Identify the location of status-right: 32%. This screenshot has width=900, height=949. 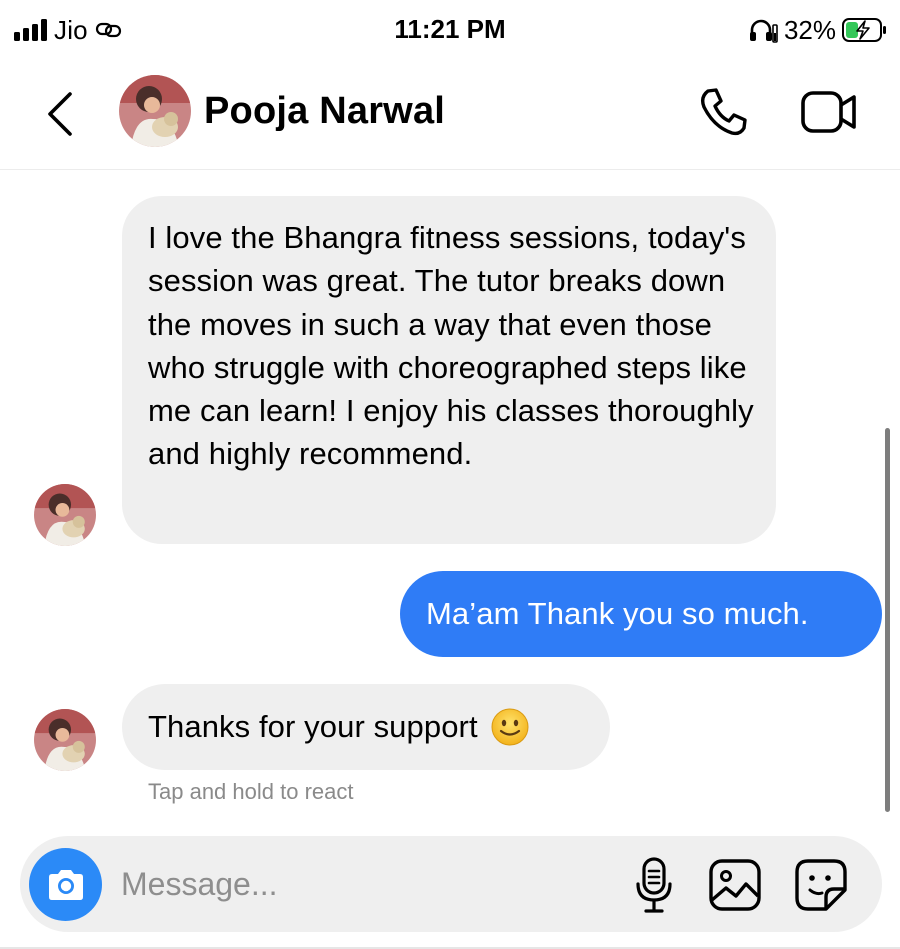
(818, 30).